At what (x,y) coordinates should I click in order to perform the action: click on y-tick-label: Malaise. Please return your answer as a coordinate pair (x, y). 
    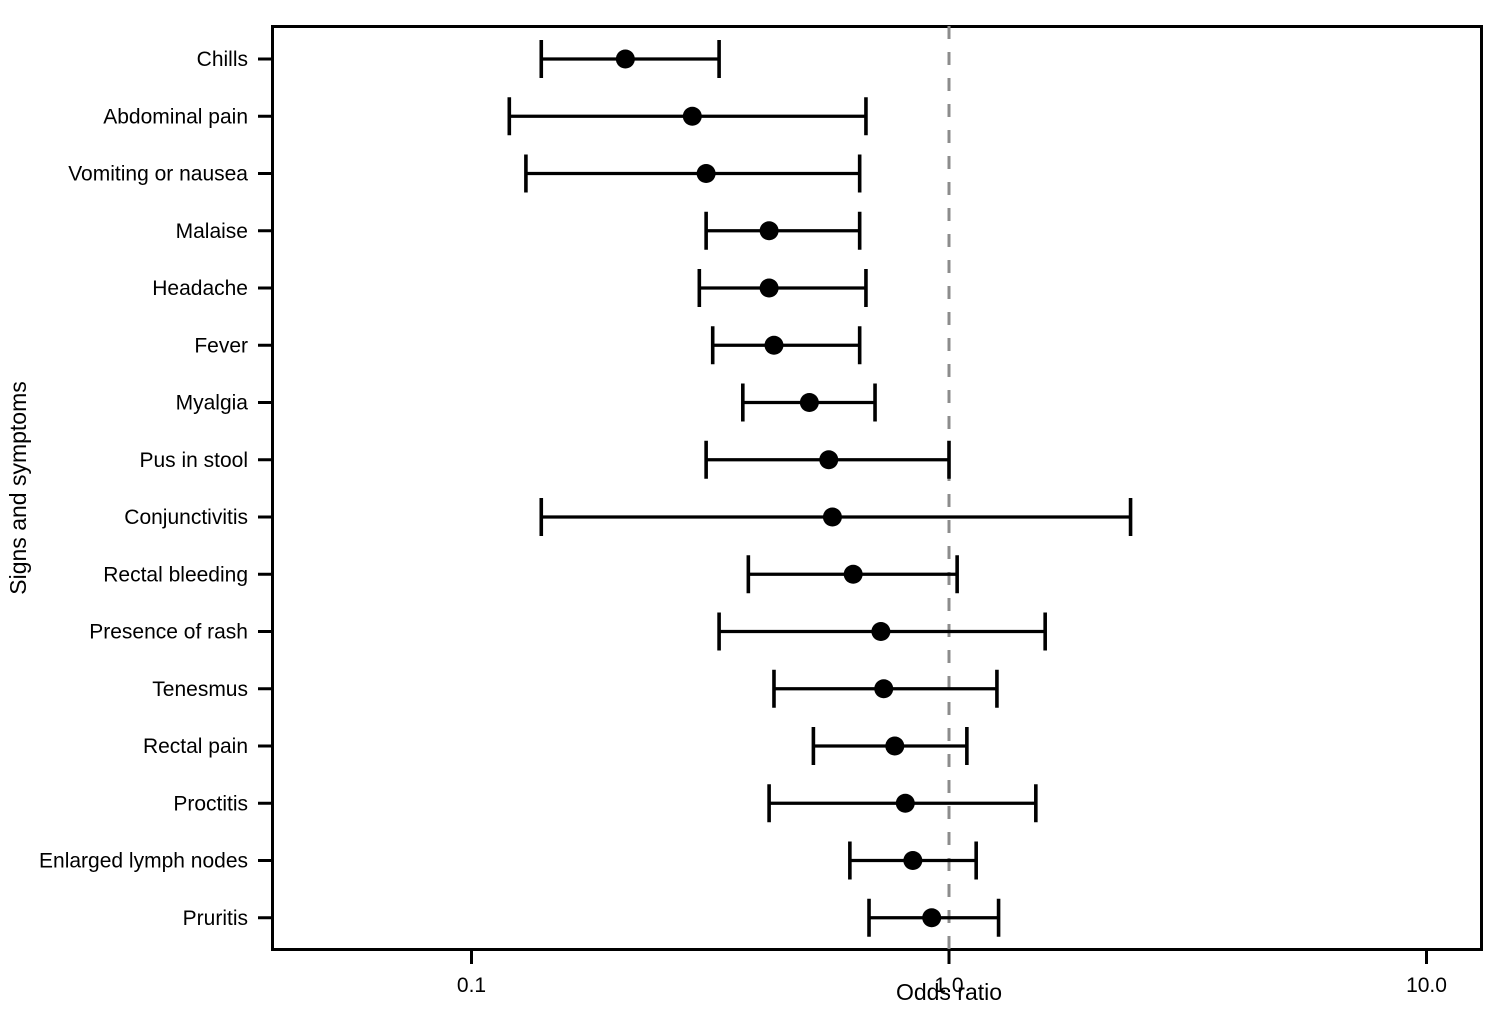
    Looking at the image, I should click on (212, 231).